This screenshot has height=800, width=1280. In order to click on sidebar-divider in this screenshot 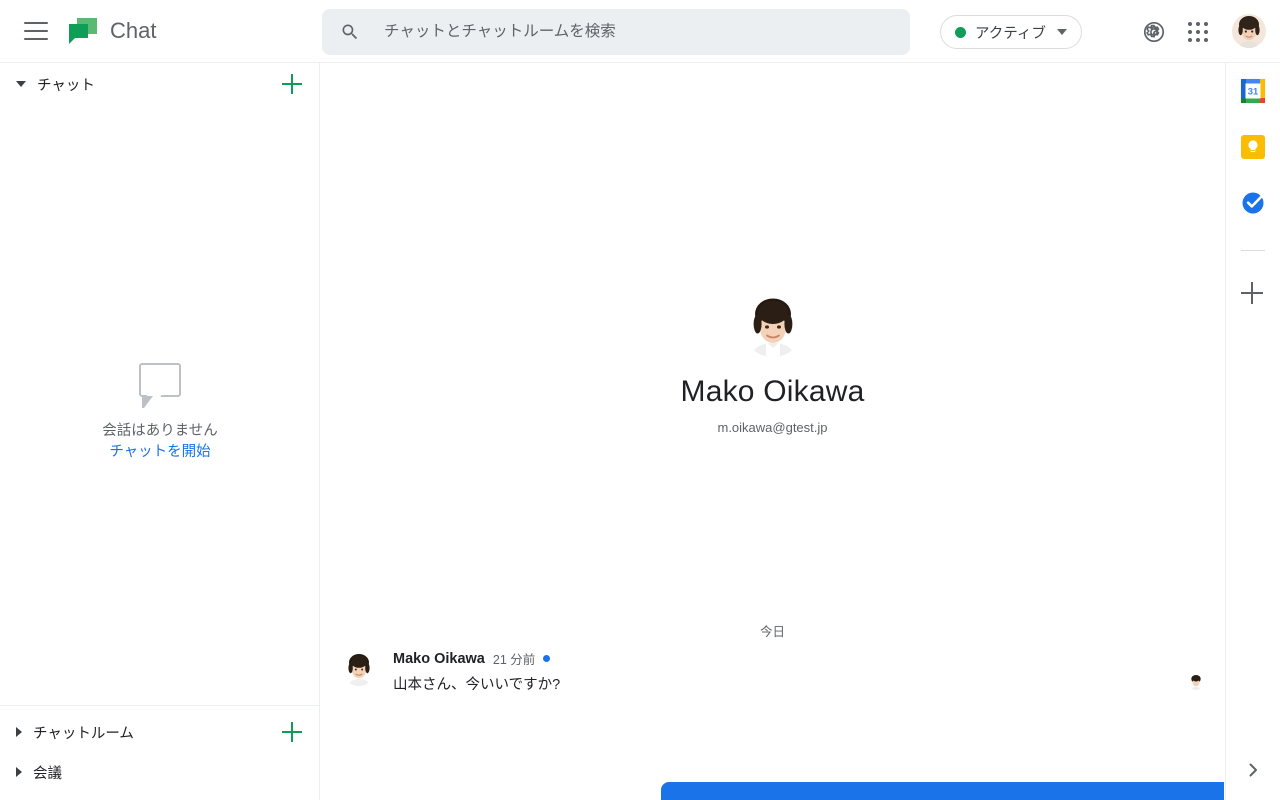, I will do `click(160, 705)`.